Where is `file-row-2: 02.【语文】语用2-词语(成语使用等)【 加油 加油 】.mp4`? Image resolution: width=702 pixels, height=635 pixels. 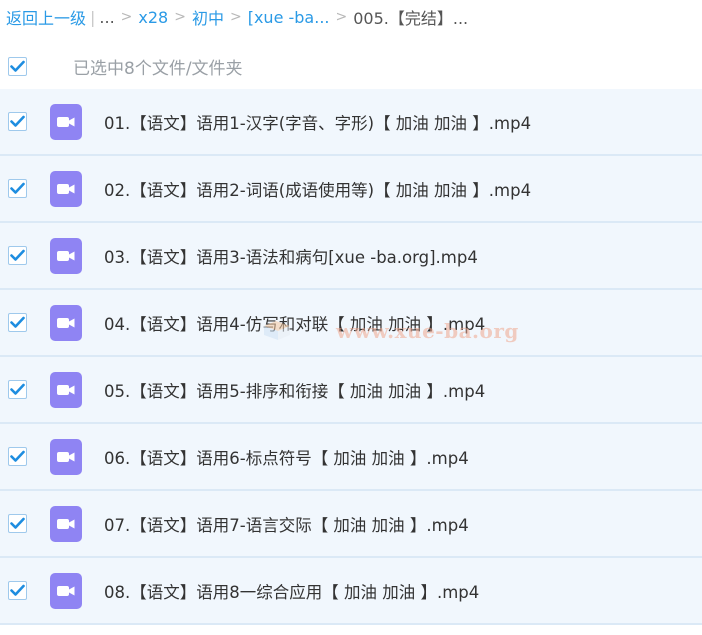
file-row-2: 02.【语文】语用2-词语(成语使用等)【 加油 加油 】.mp4 is located at coordinates (351, 189).